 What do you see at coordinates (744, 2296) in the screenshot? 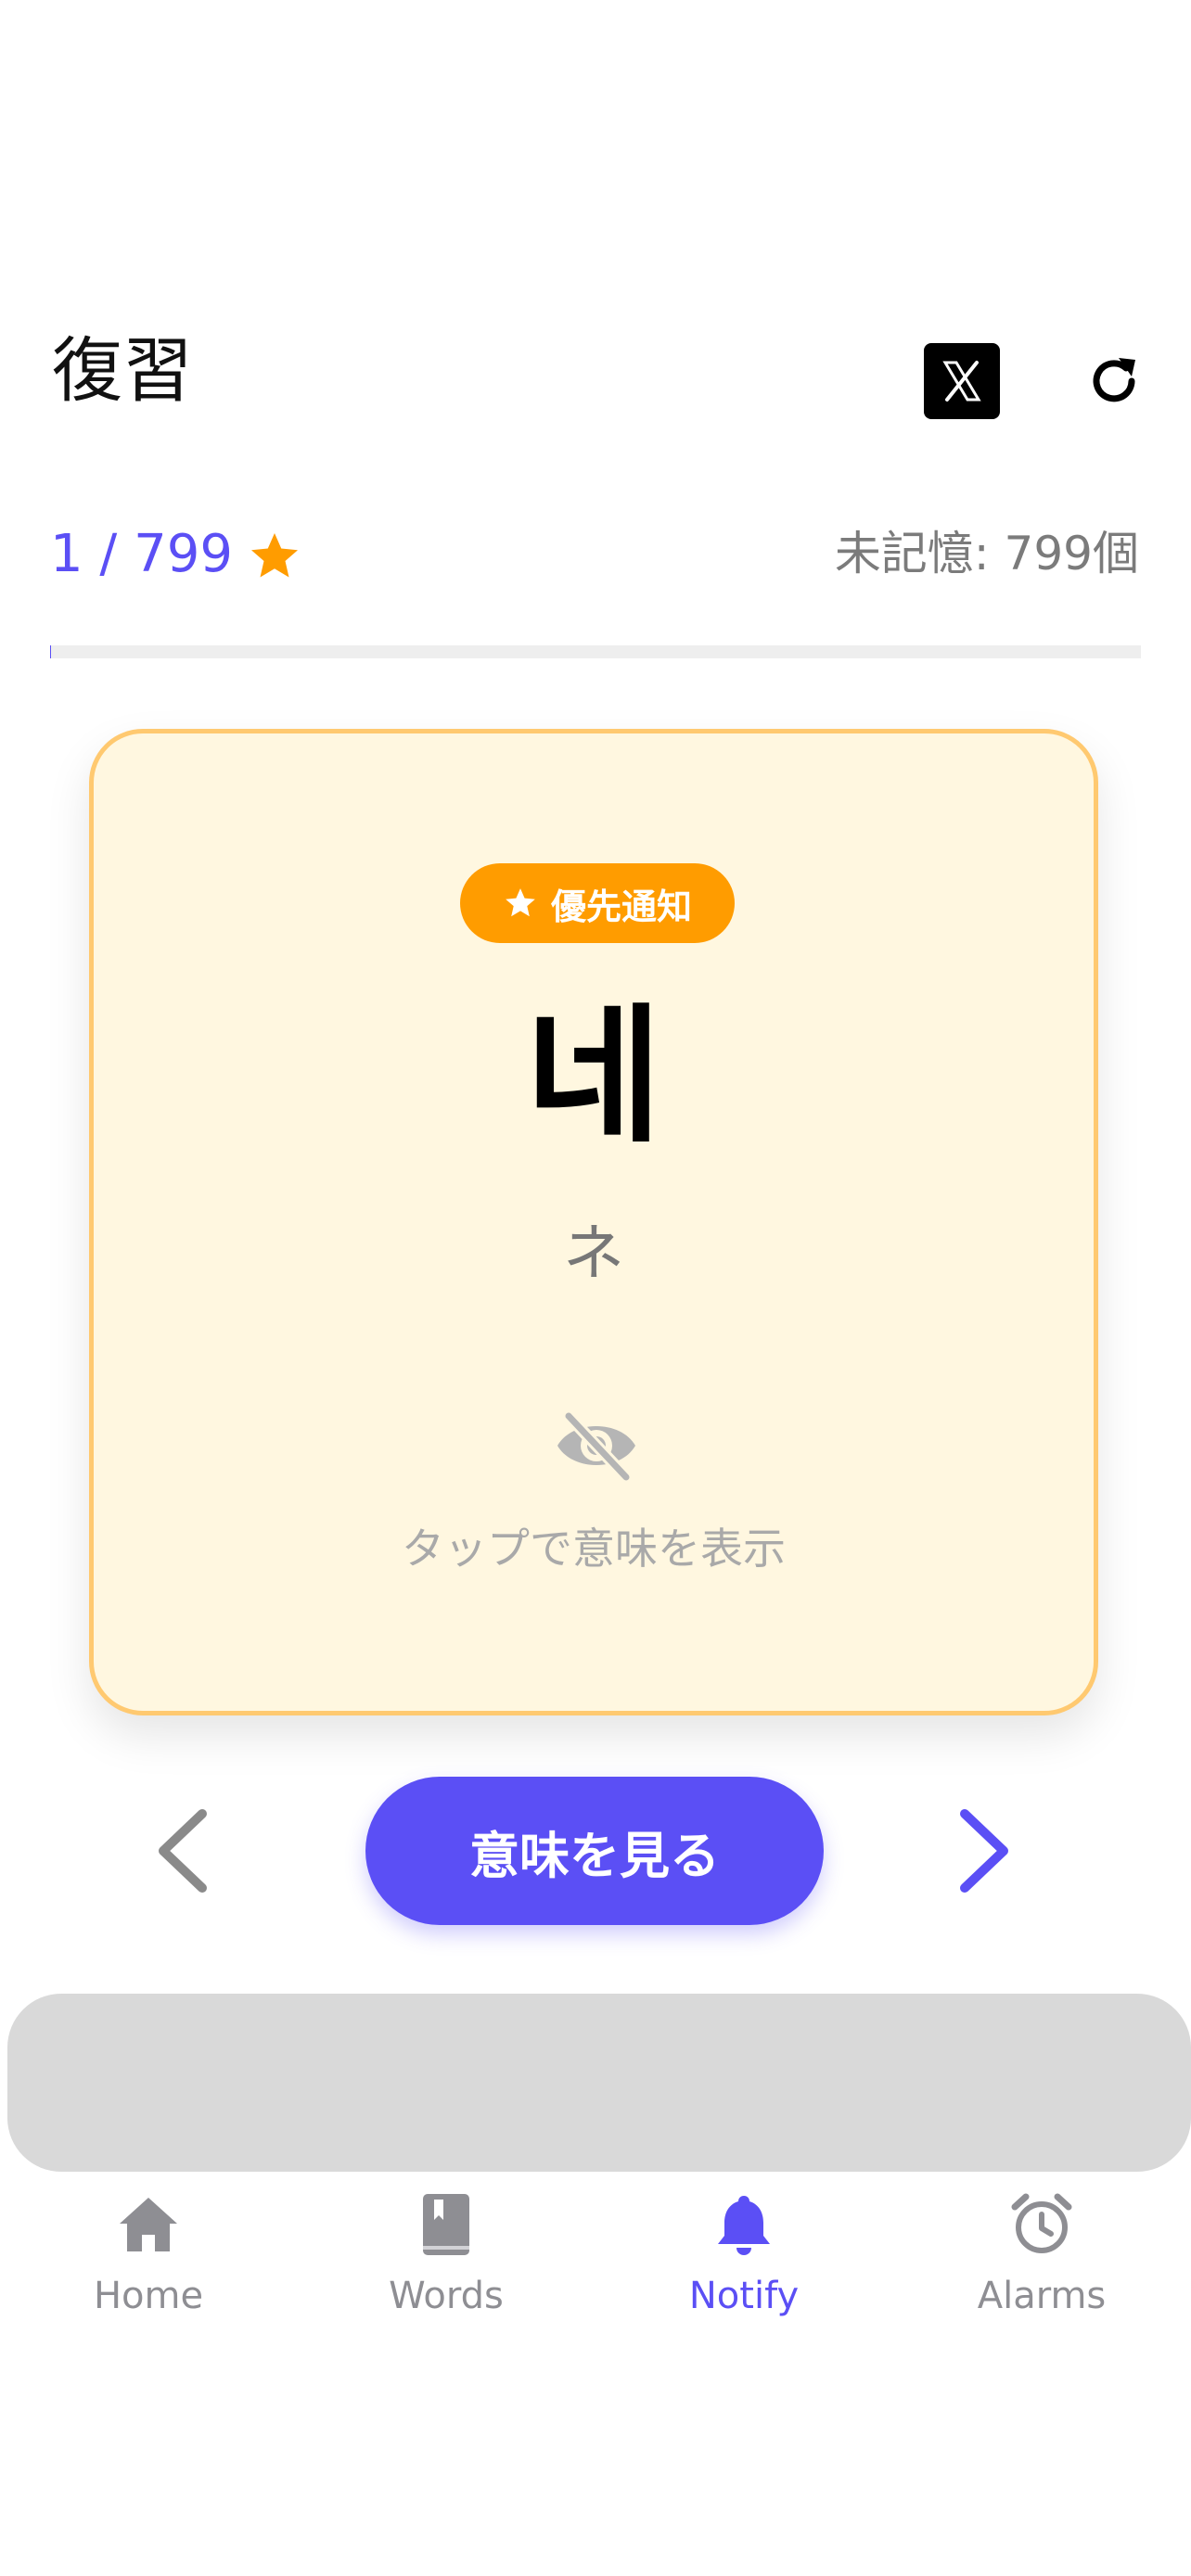
I see `tab-notify-label: Notify` at bounding box center [744, 2296].